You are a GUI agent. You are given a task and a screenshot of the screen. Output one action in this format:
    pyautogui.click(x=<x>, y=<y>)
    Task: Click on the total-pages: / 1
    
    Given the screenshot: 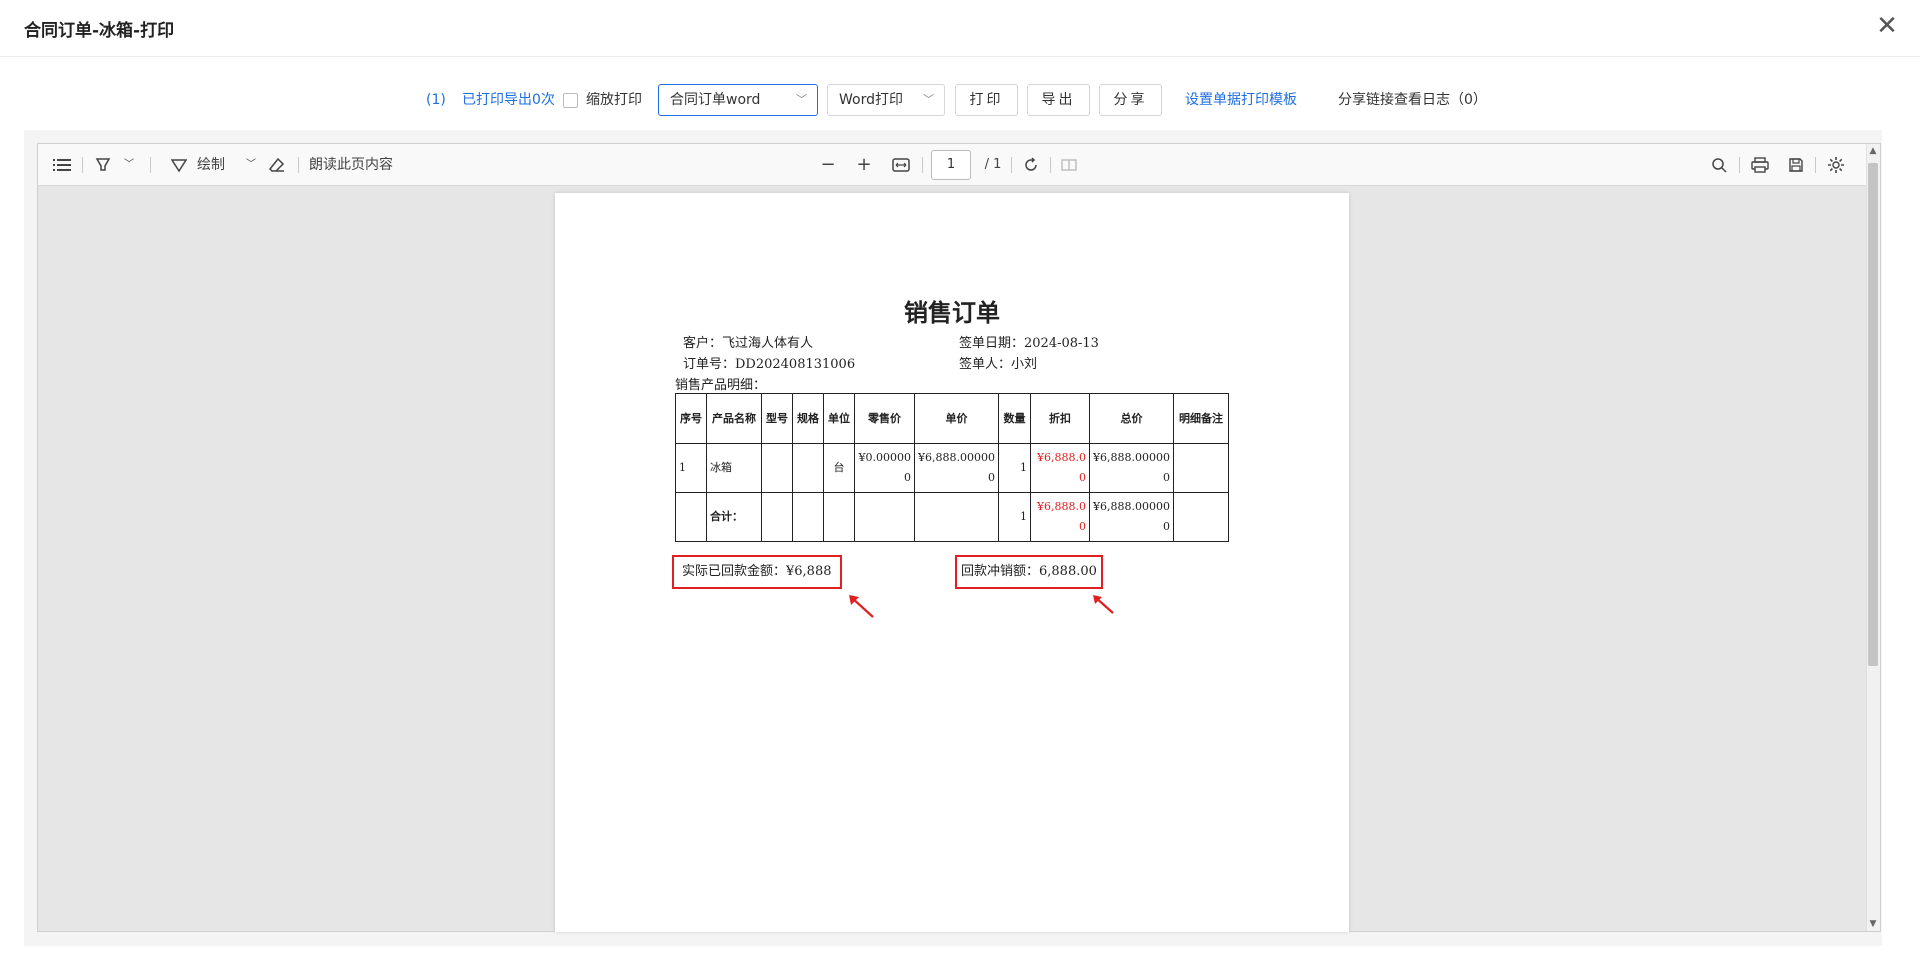 What is the action you would take?
    pyautogui.click(x=993, y=164)
    